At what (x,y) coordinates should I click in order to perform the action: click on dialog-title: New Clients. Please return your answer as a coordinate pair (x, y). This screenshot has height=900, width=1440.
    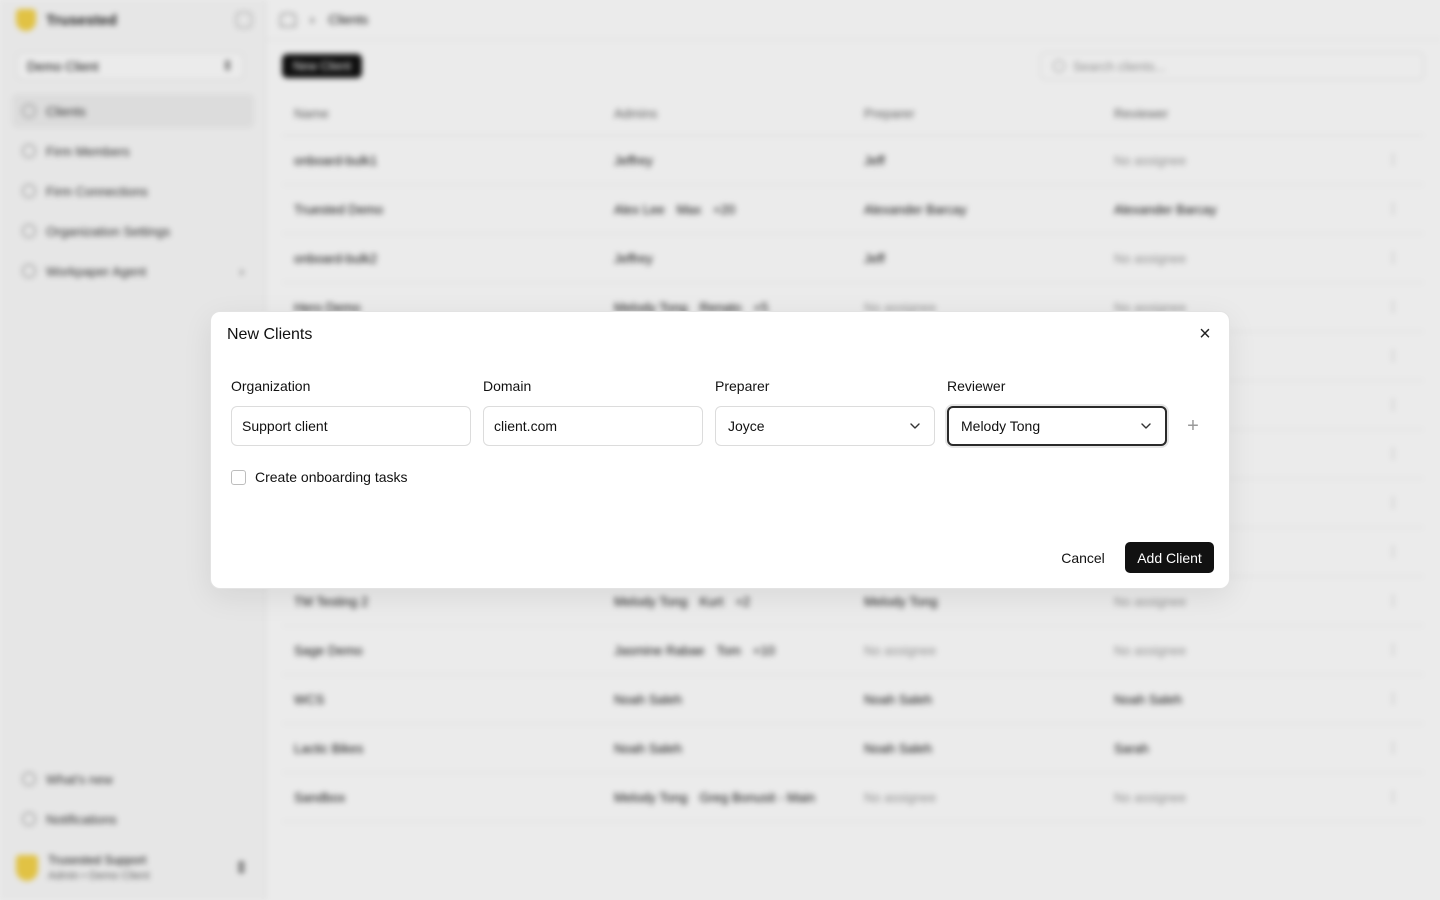
    Looking at the image, I should click on (270, 334).